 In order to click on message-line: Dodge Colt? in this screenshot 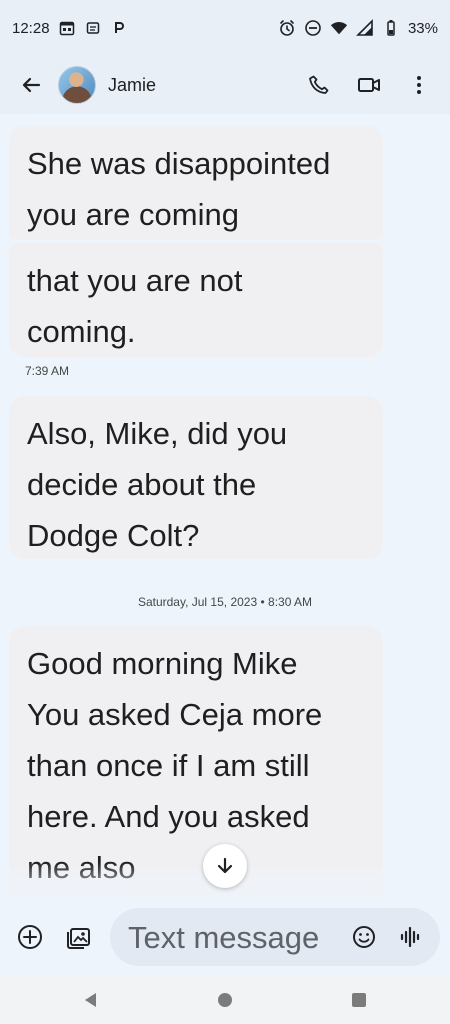, I will do `click(113, 535)`.